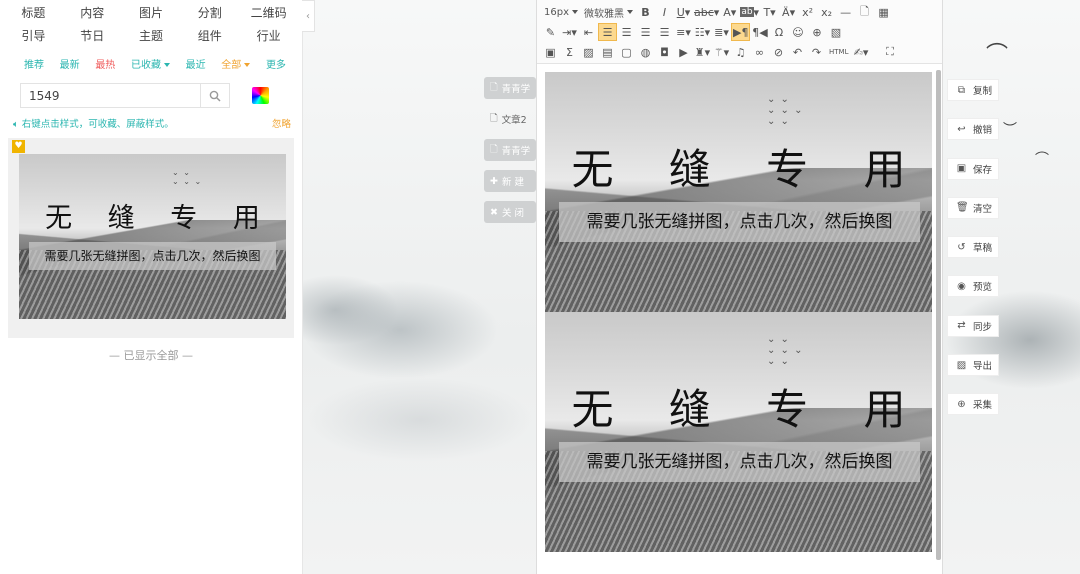 The image size is (1080, 574). I want to click on camera-icon: ◘, so click(664, 52).